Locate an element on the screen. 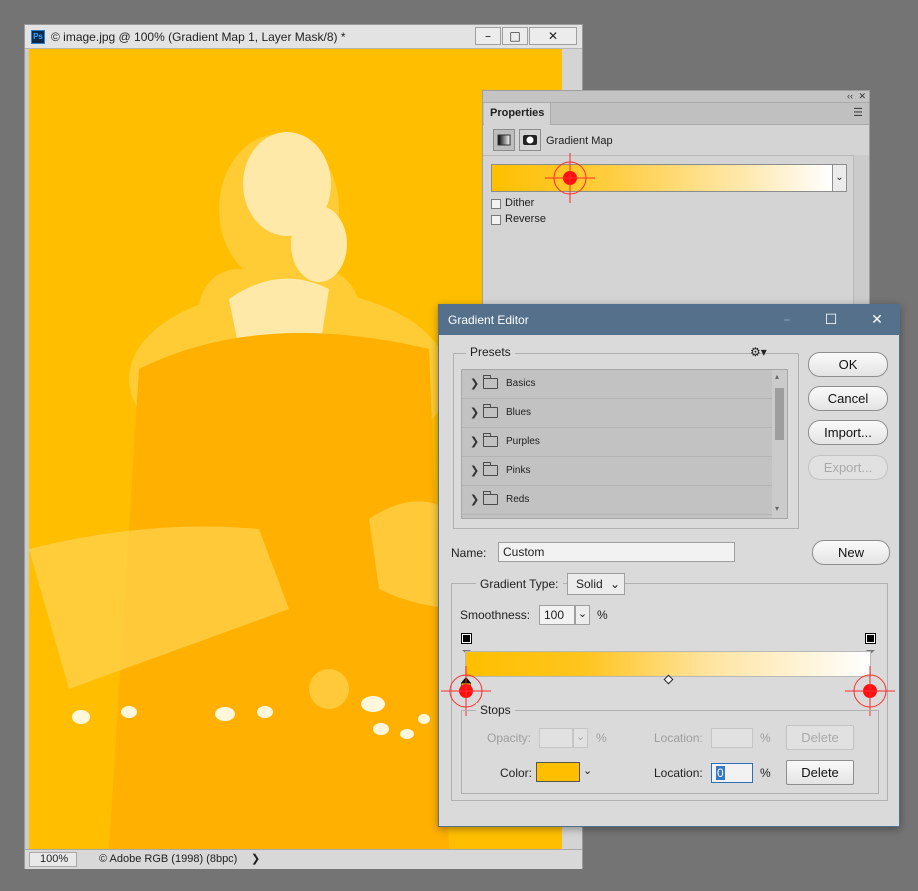 The width and height of the screenshot is (918, 891). scroll-thumb is located at coordinates (779, 414).